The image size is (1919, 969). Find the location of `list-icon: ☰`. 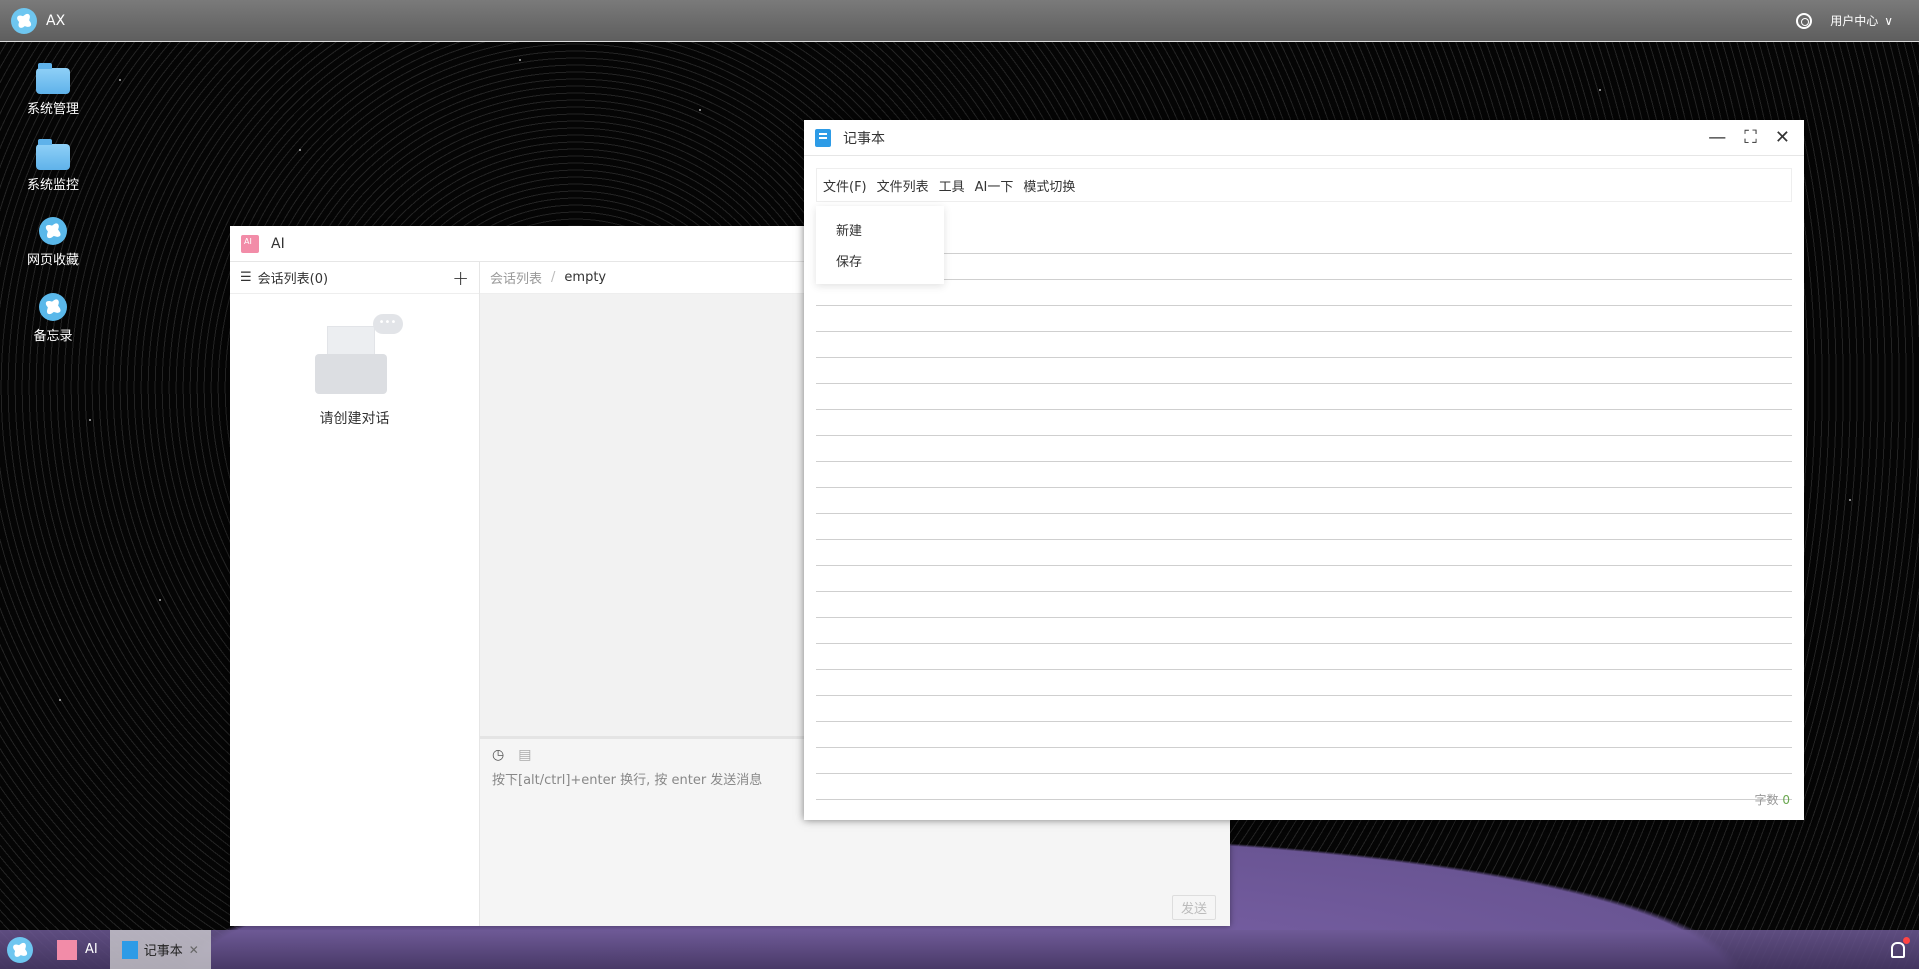

list-icon: ☰ is located at coordinates (246, 277).